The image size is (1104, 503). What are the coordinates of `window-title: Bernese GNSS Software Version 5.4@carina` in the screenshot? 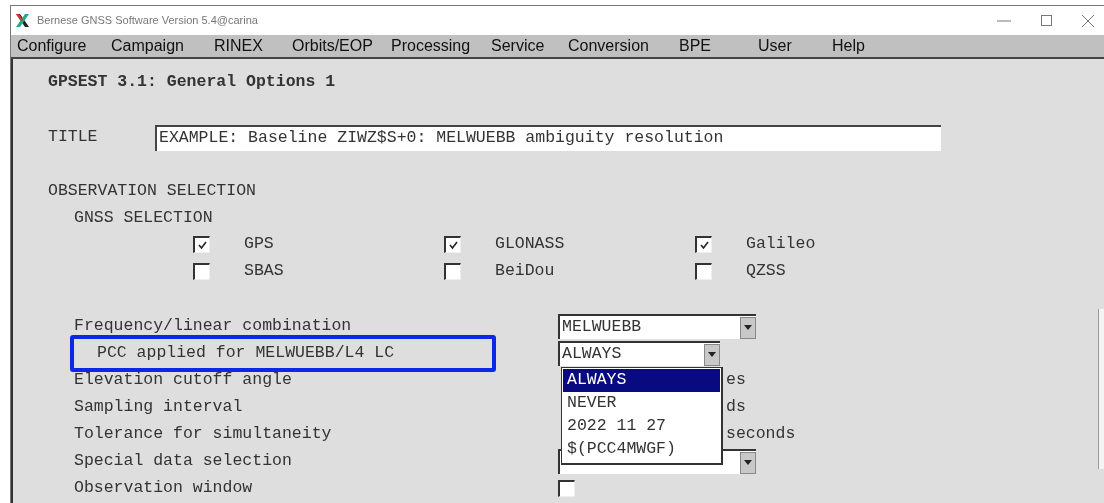 It's located at (147, 21).